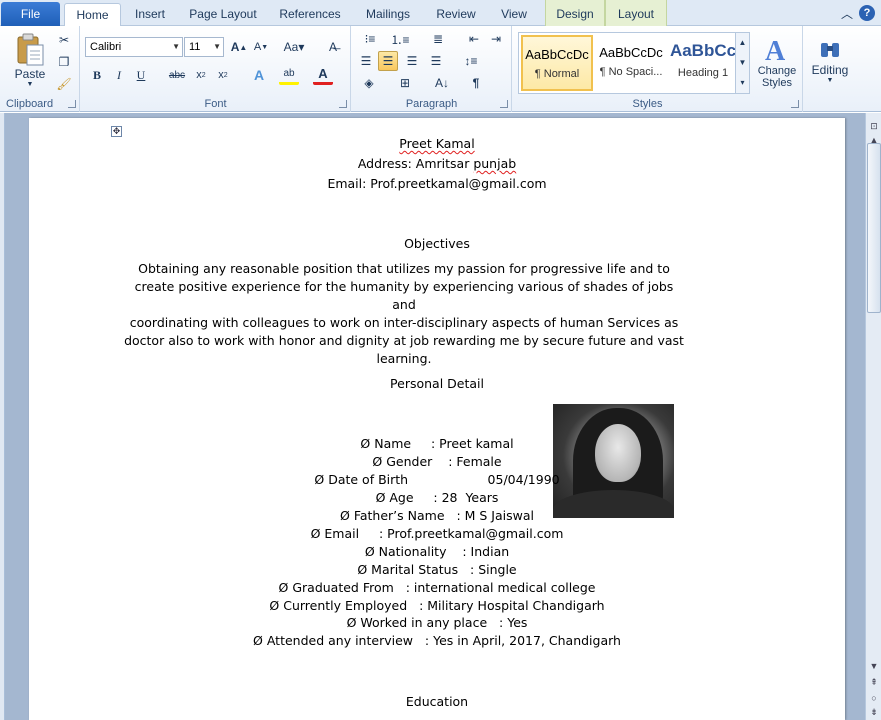 This screenshot has height=720, width=881. Describe the element at coordinates (575, 13) in the screenshot. I see `tab-design: Design` at that location.